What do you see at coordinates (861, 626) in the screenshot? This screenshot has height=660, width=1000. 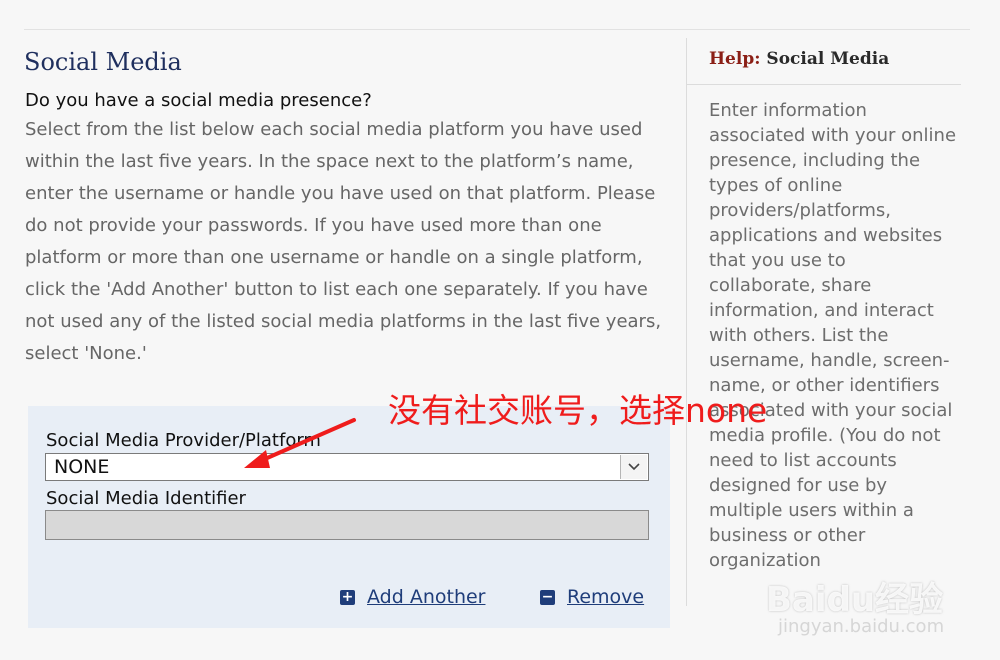 I see `watermark-url: jingyan.baidu.com` at bounding box center [861, 626].